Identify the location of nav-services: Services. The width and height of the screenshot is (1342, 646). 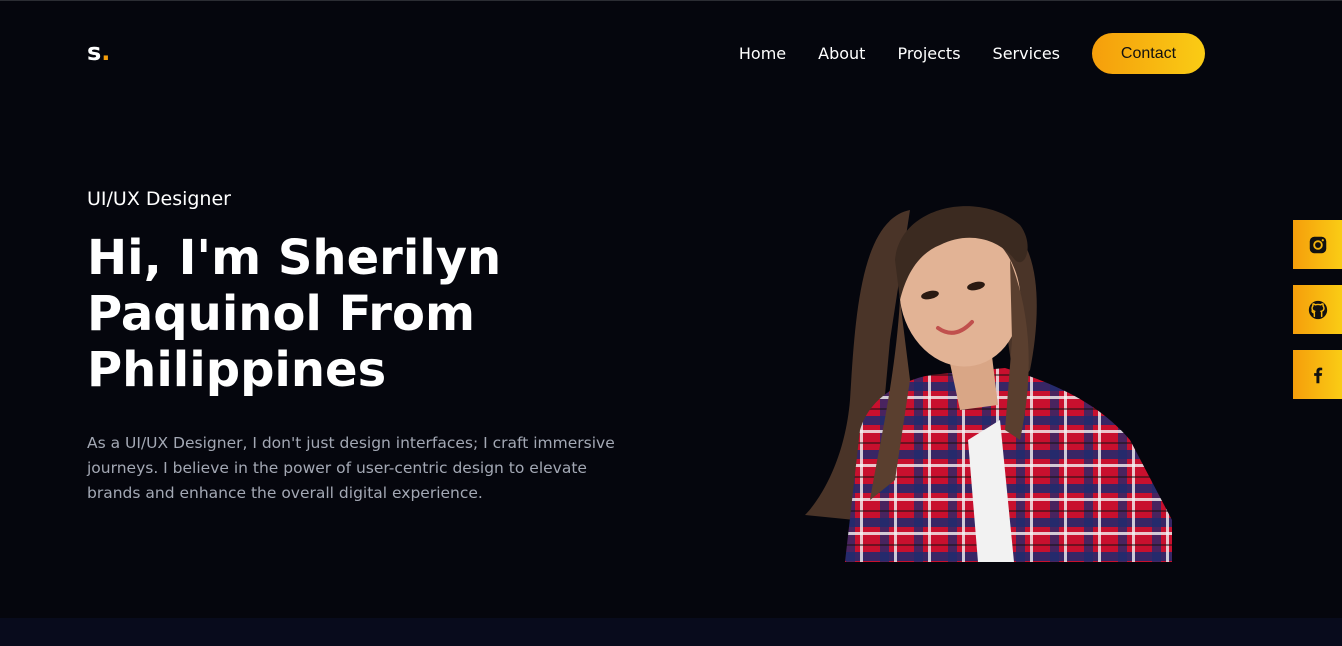
(1026, 54).